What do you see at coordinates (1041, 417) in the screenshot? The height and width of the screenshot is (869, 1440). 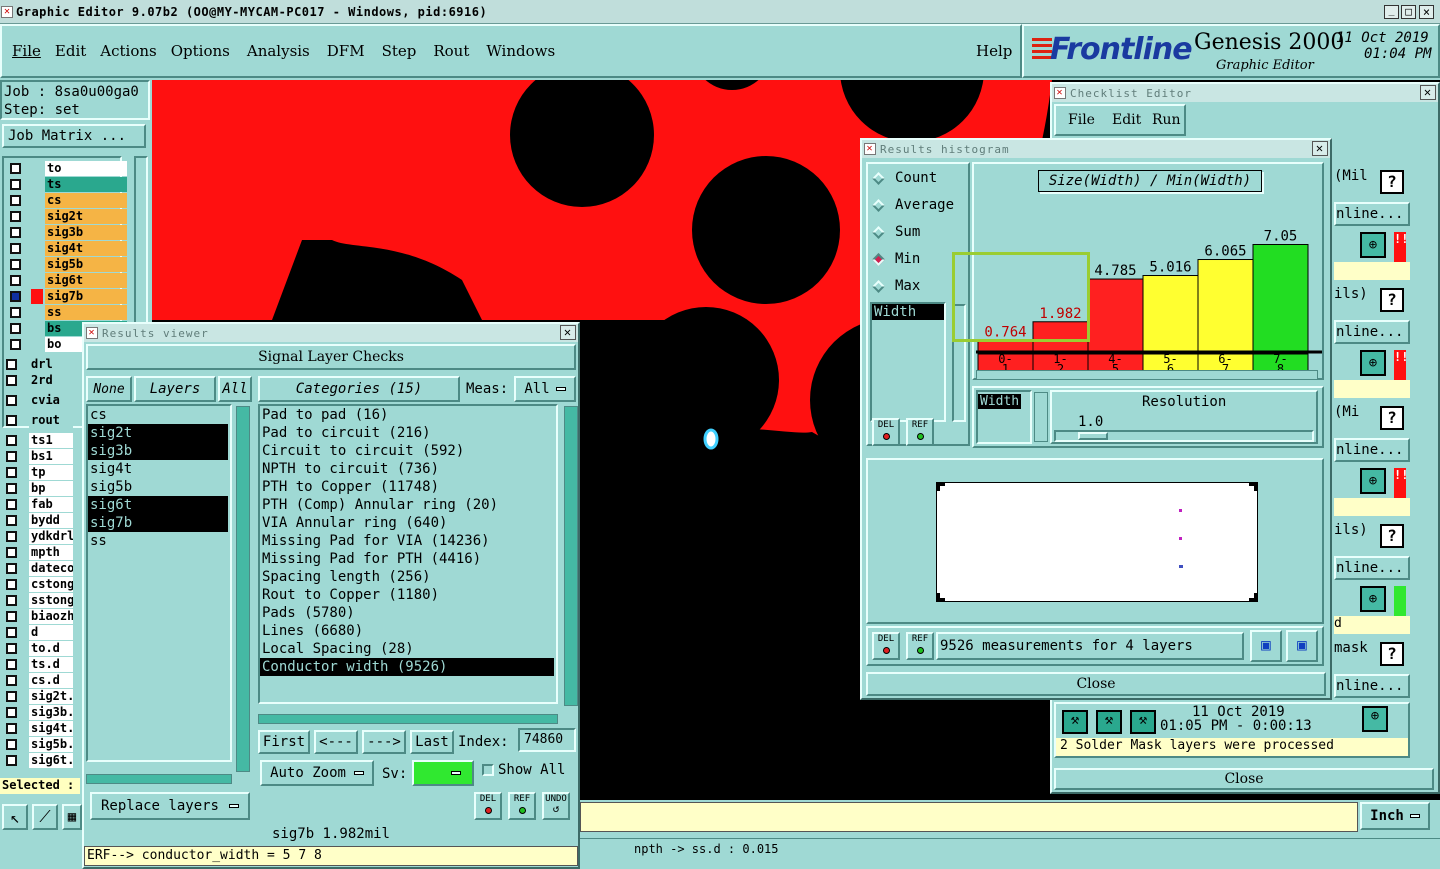 I see `width-scrollbar` at bounding box center [1041, 417].